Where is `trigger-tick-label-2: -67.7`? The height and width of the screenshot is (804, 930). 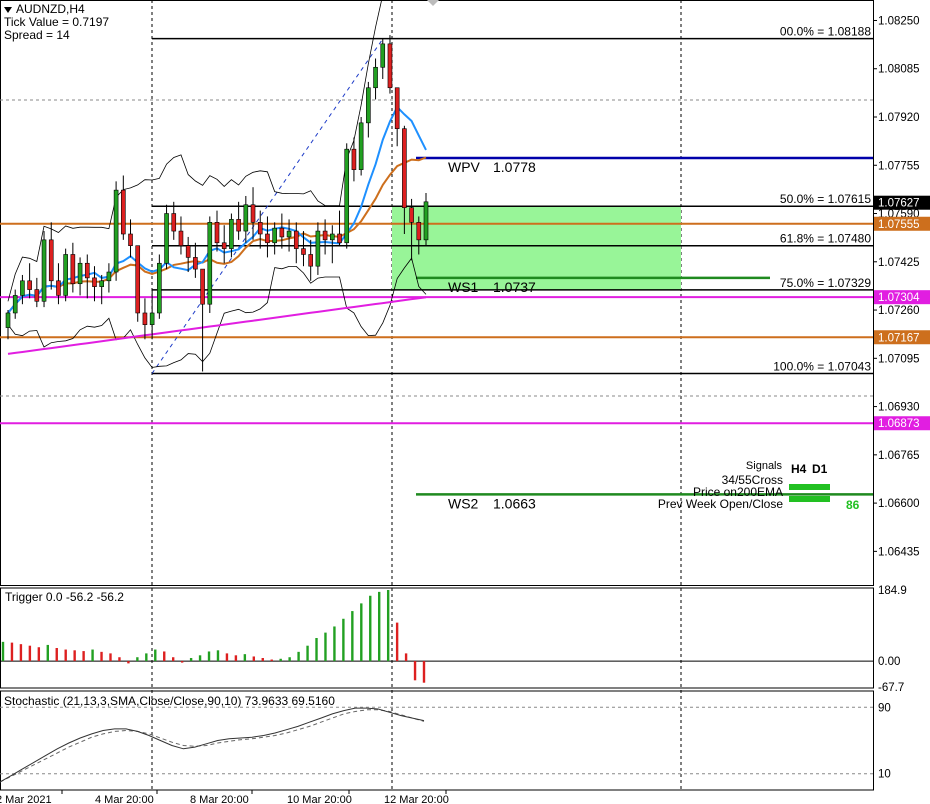
trigger-tick-label-2: -67.7 is located at coordinates (891, 688).